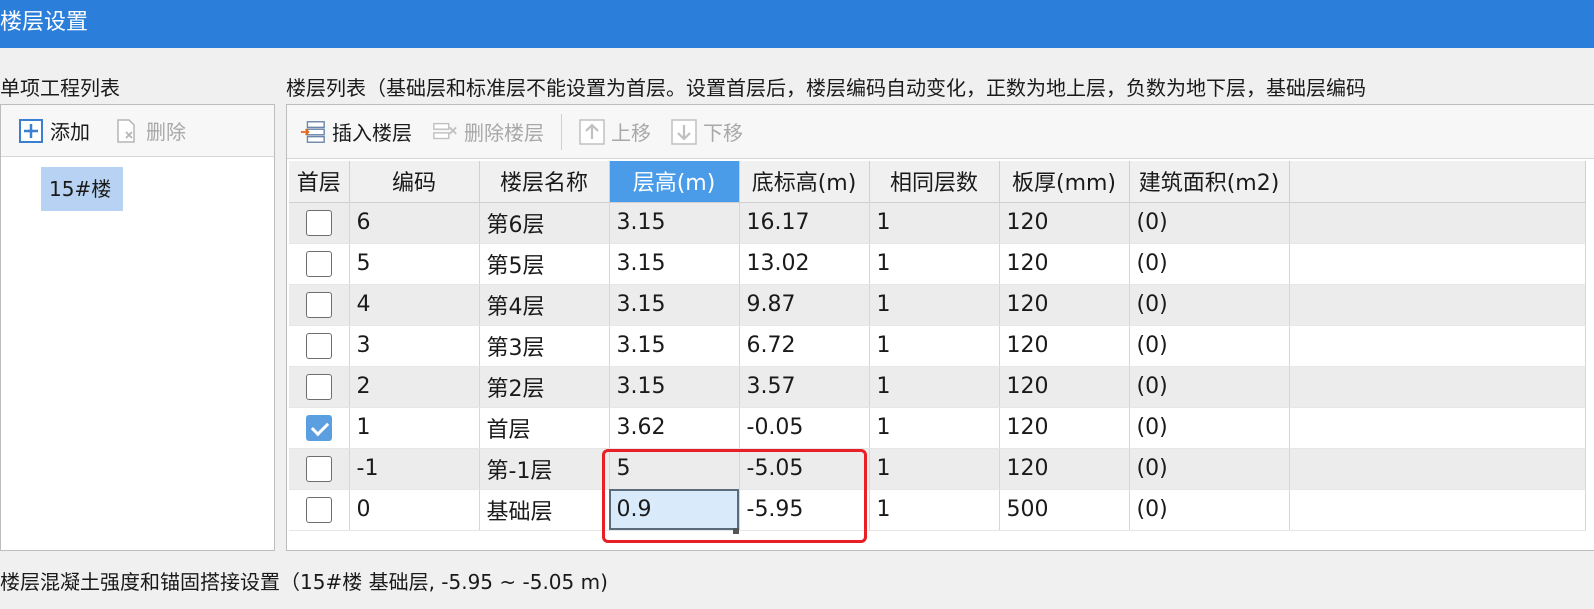 The image size is (1594, 609). What do you see at coordinates (319, 182) in the screenshot?
I see `header-first-floor: 首层` at bounding box center [319, 182].